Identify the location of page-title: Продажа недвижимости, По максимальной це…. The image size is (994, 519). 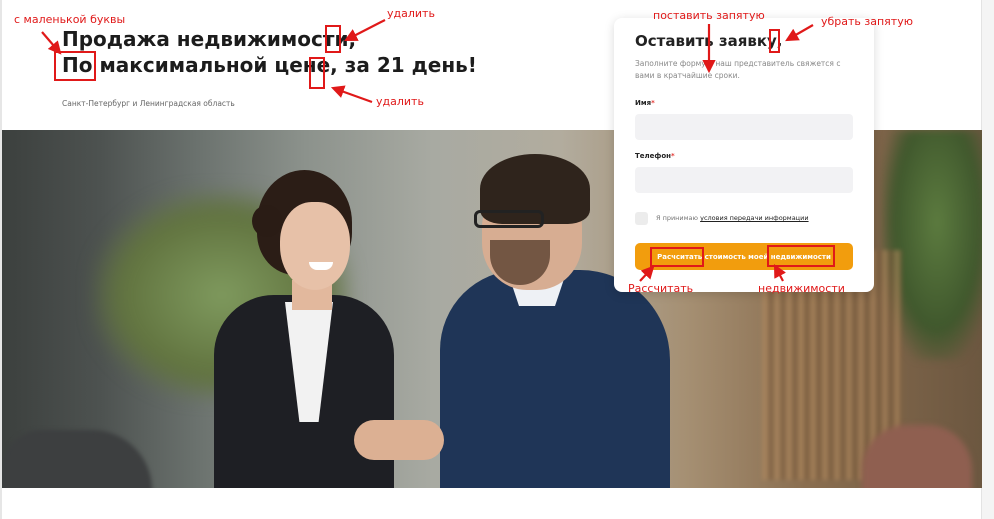
(269, 52).